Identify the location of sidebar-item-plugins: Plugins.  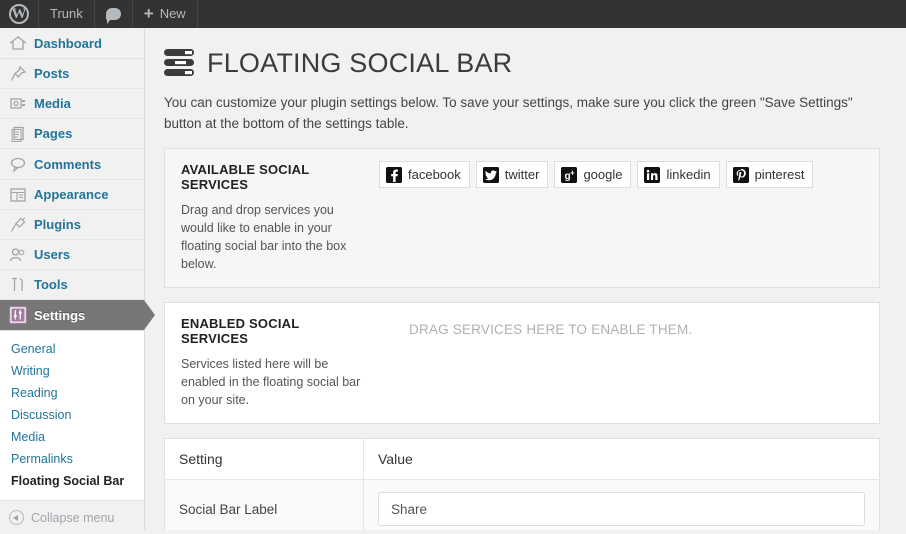
(72, 225).